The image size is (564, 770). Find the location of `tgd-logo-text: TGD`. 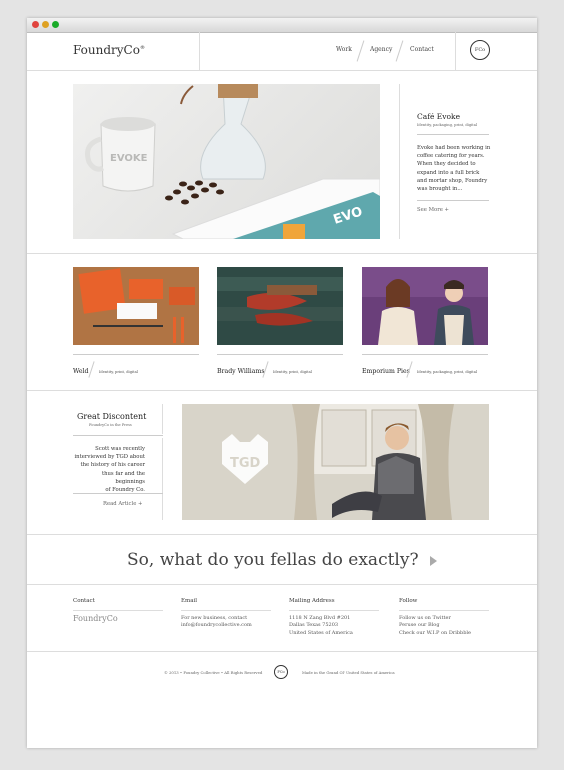

tgd-logo-text: TGD is located at coordinates (245, 463).